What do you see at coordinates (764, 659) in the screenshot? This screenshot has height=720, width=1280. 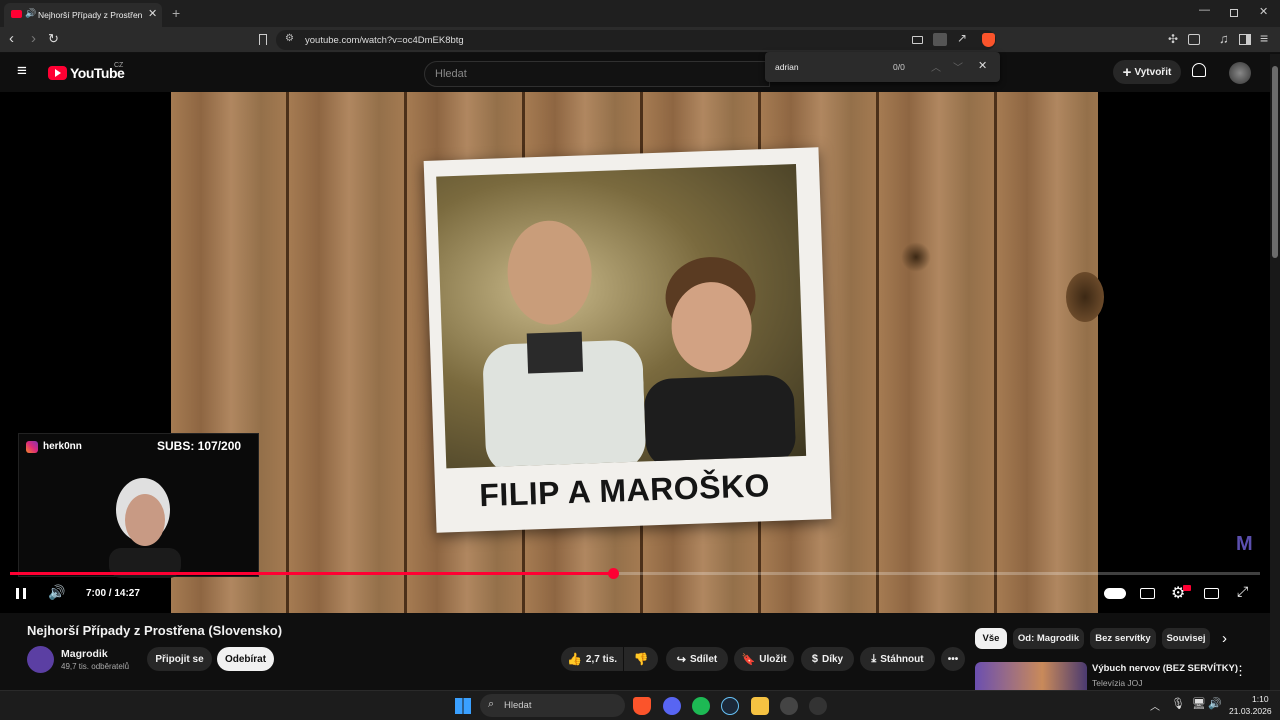 I see `save-button: 🔖 Uložit` at bounding box center [764, 659].